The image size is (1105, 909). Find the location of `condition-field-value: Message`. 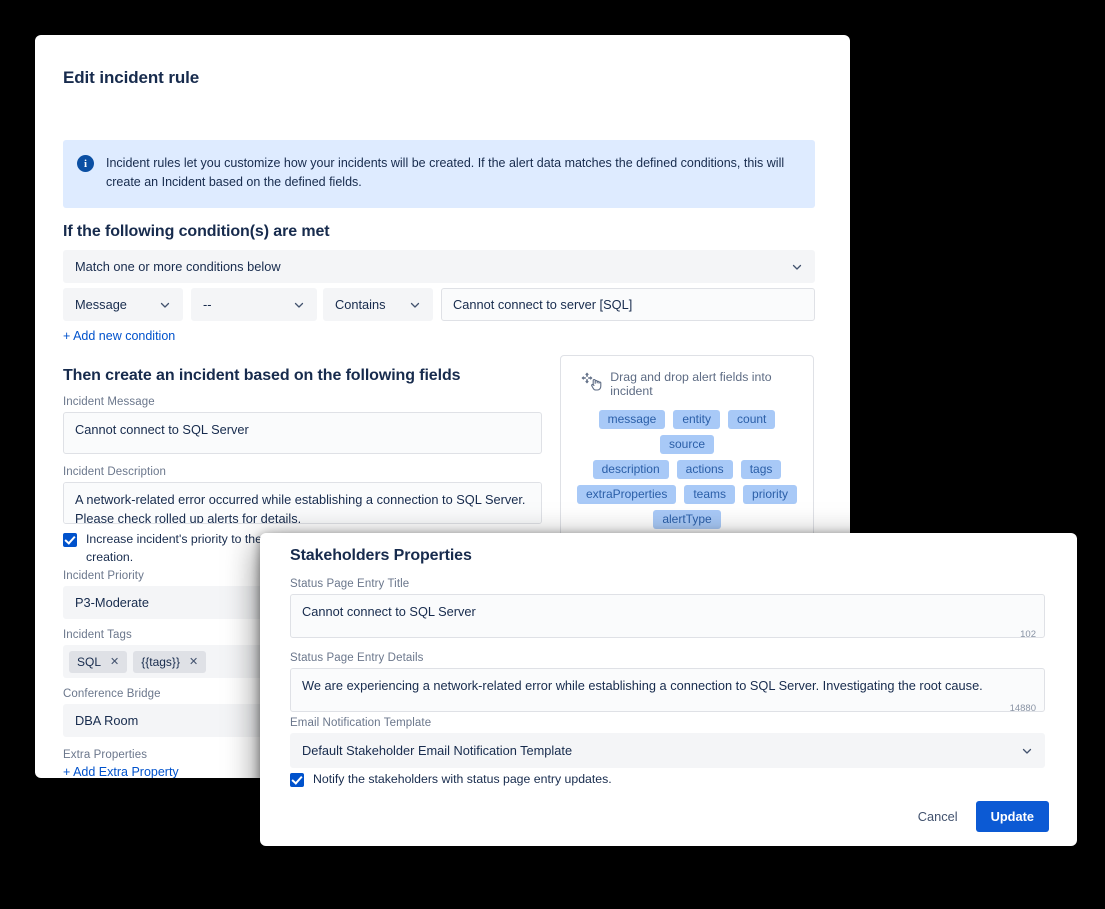

condition-field-value: Message is located at coordinates (101, 304).